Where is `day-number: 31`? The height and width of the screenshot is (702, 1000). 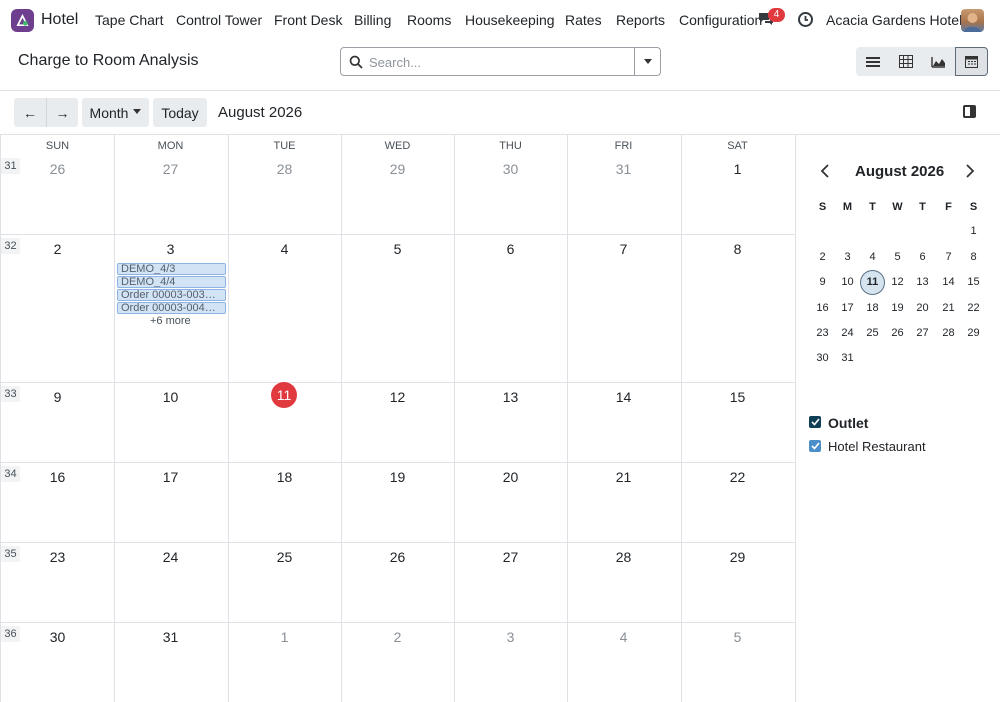
day-number: 31 is located at coordinates (170, 637).